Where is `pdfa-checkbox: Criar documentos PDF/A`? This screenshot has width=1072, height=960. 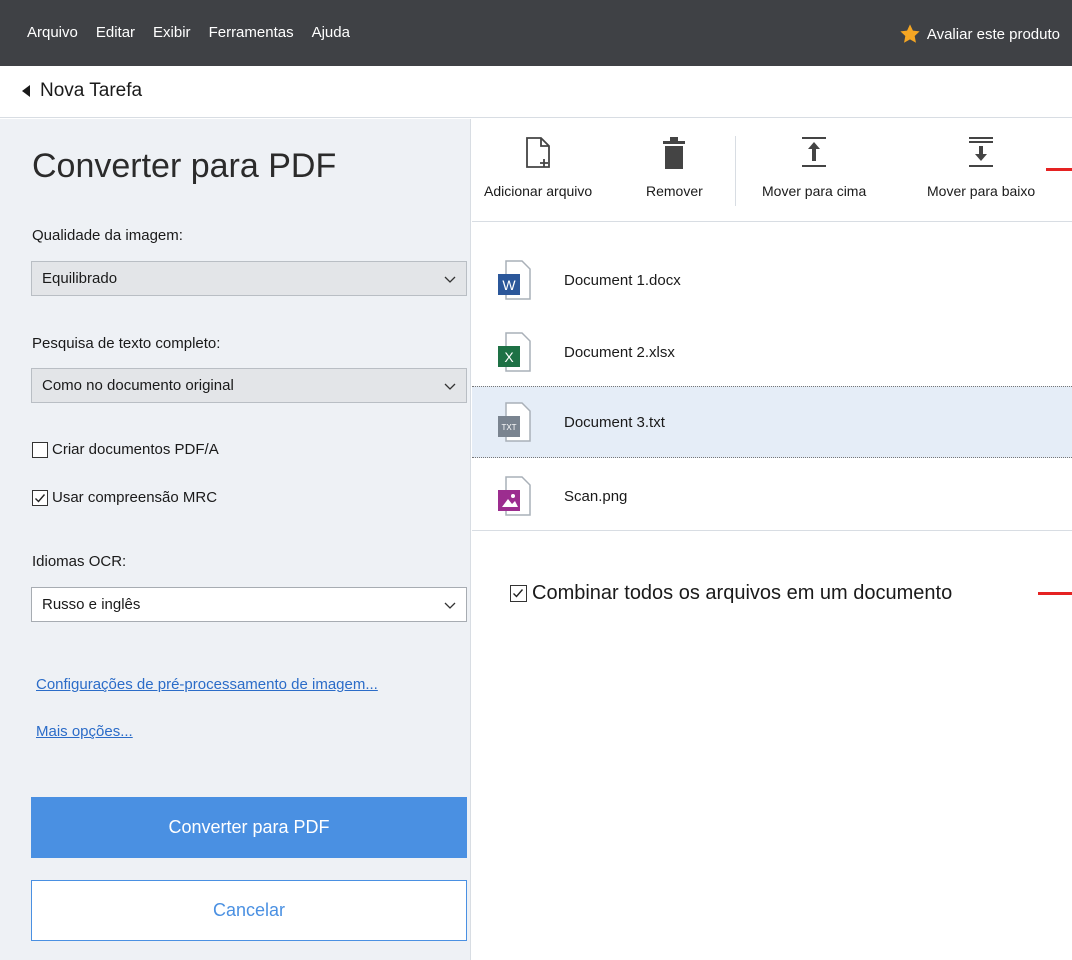 pdfa-checkbox: Criar documentos PDF/A is located at coordinates (125, 449).